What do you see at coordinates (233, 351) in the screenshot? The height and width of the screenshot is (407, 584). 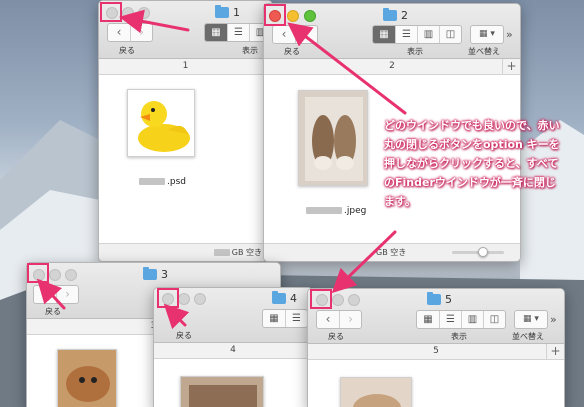 I see `path-bar: 4` at bounding box center [233, 351].